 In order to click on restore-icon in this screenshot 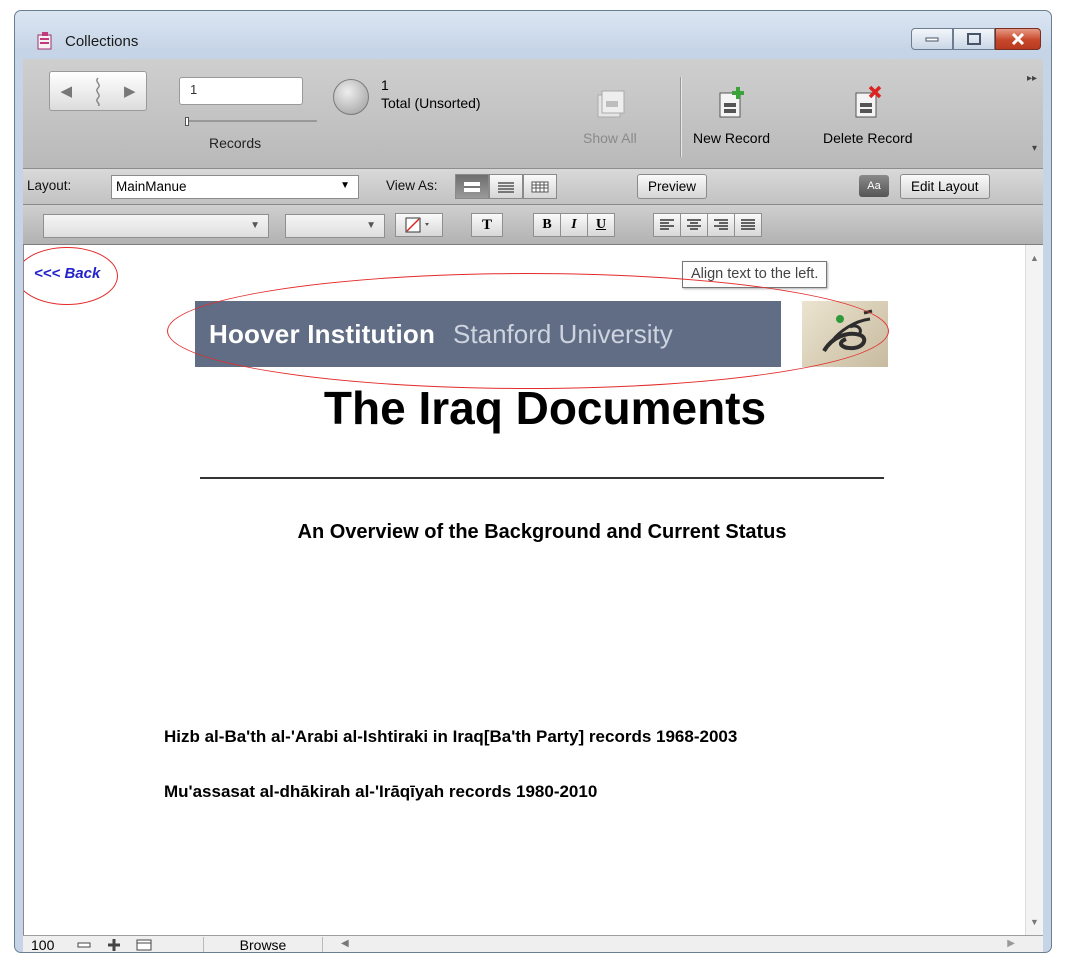, I will do `click(974, 39)`.